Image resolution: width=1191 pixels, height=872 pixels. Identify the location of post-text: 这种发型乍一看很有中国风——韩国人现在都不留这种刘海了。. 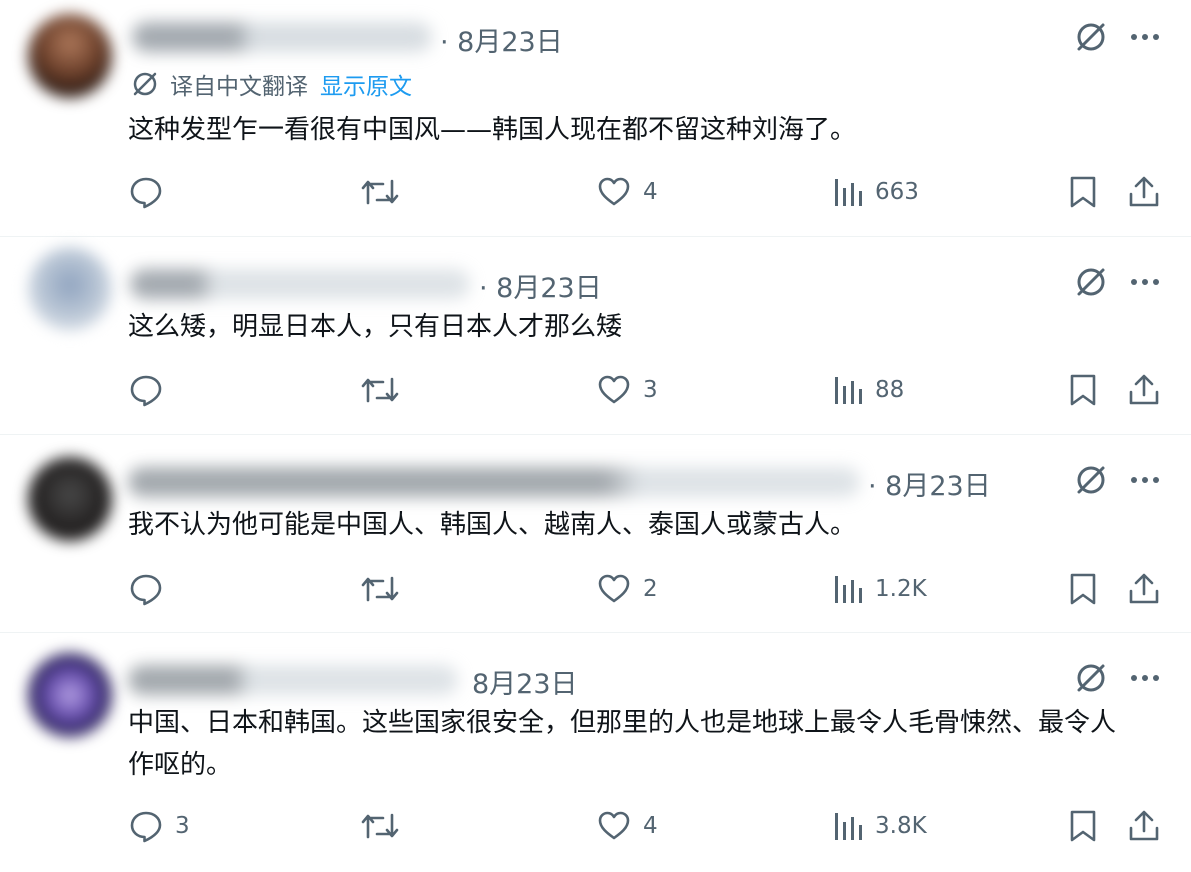
(492, 130).